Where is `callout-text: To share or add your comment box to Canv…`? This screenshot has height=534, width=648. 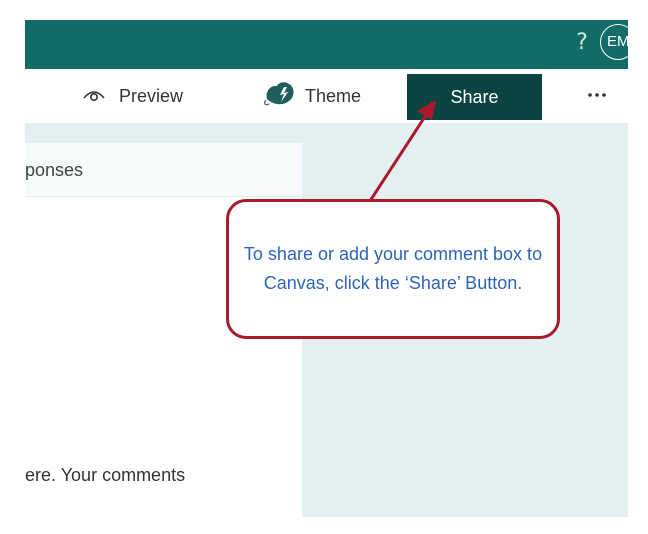
callout-text: To share or add your comment box to Canv… is located at coordinates (393, 268).